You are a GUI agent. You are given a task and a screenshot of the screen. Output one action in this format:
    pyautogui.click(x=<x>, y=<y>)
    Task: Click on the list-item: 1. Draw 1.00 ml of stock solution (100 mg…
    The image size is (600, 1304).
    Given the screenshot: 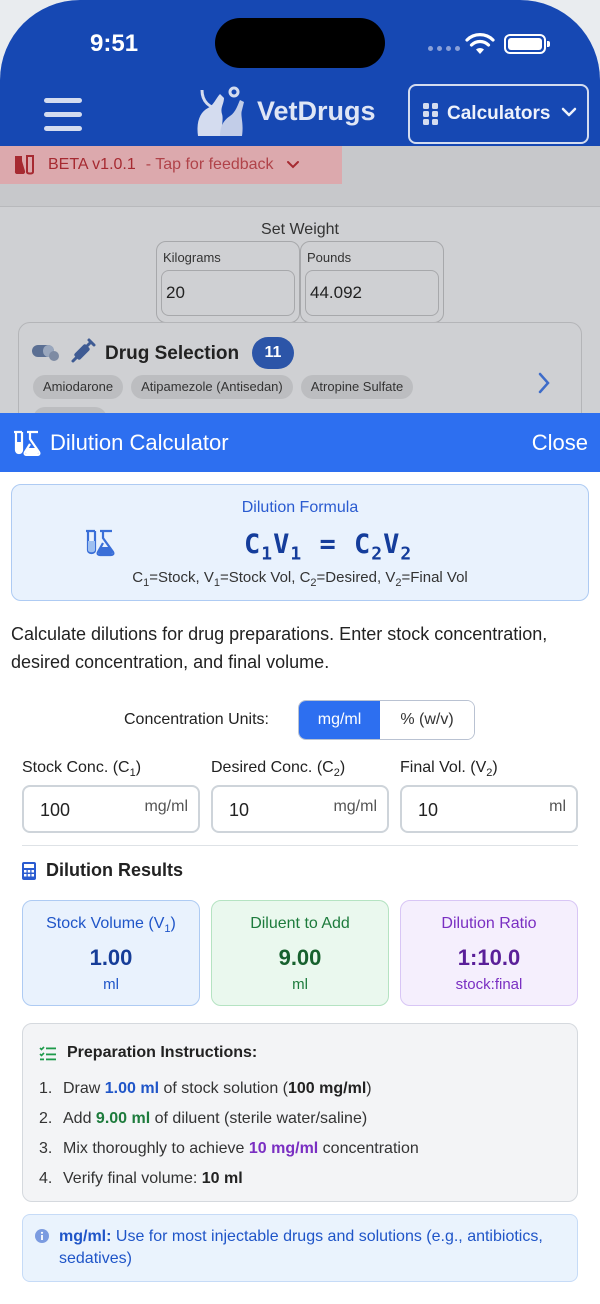 What is the action you would take?
    pyautogui.click(x=205, y=1088)
    